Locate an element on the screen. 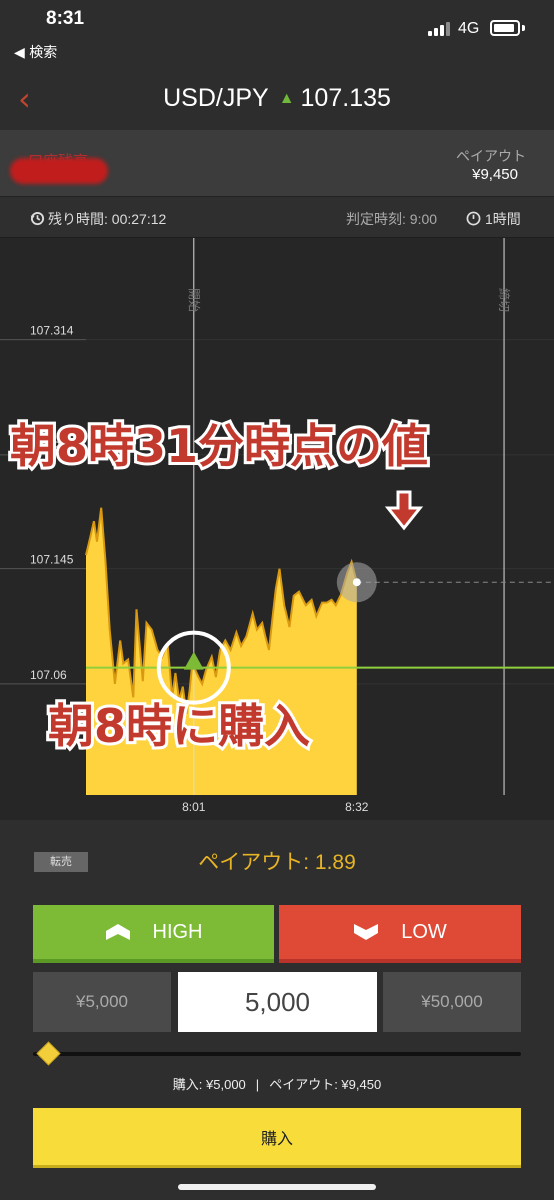 The height and width of the screenshot is (1200, 554). low-button: LOW is located at coordinates (400, 934).